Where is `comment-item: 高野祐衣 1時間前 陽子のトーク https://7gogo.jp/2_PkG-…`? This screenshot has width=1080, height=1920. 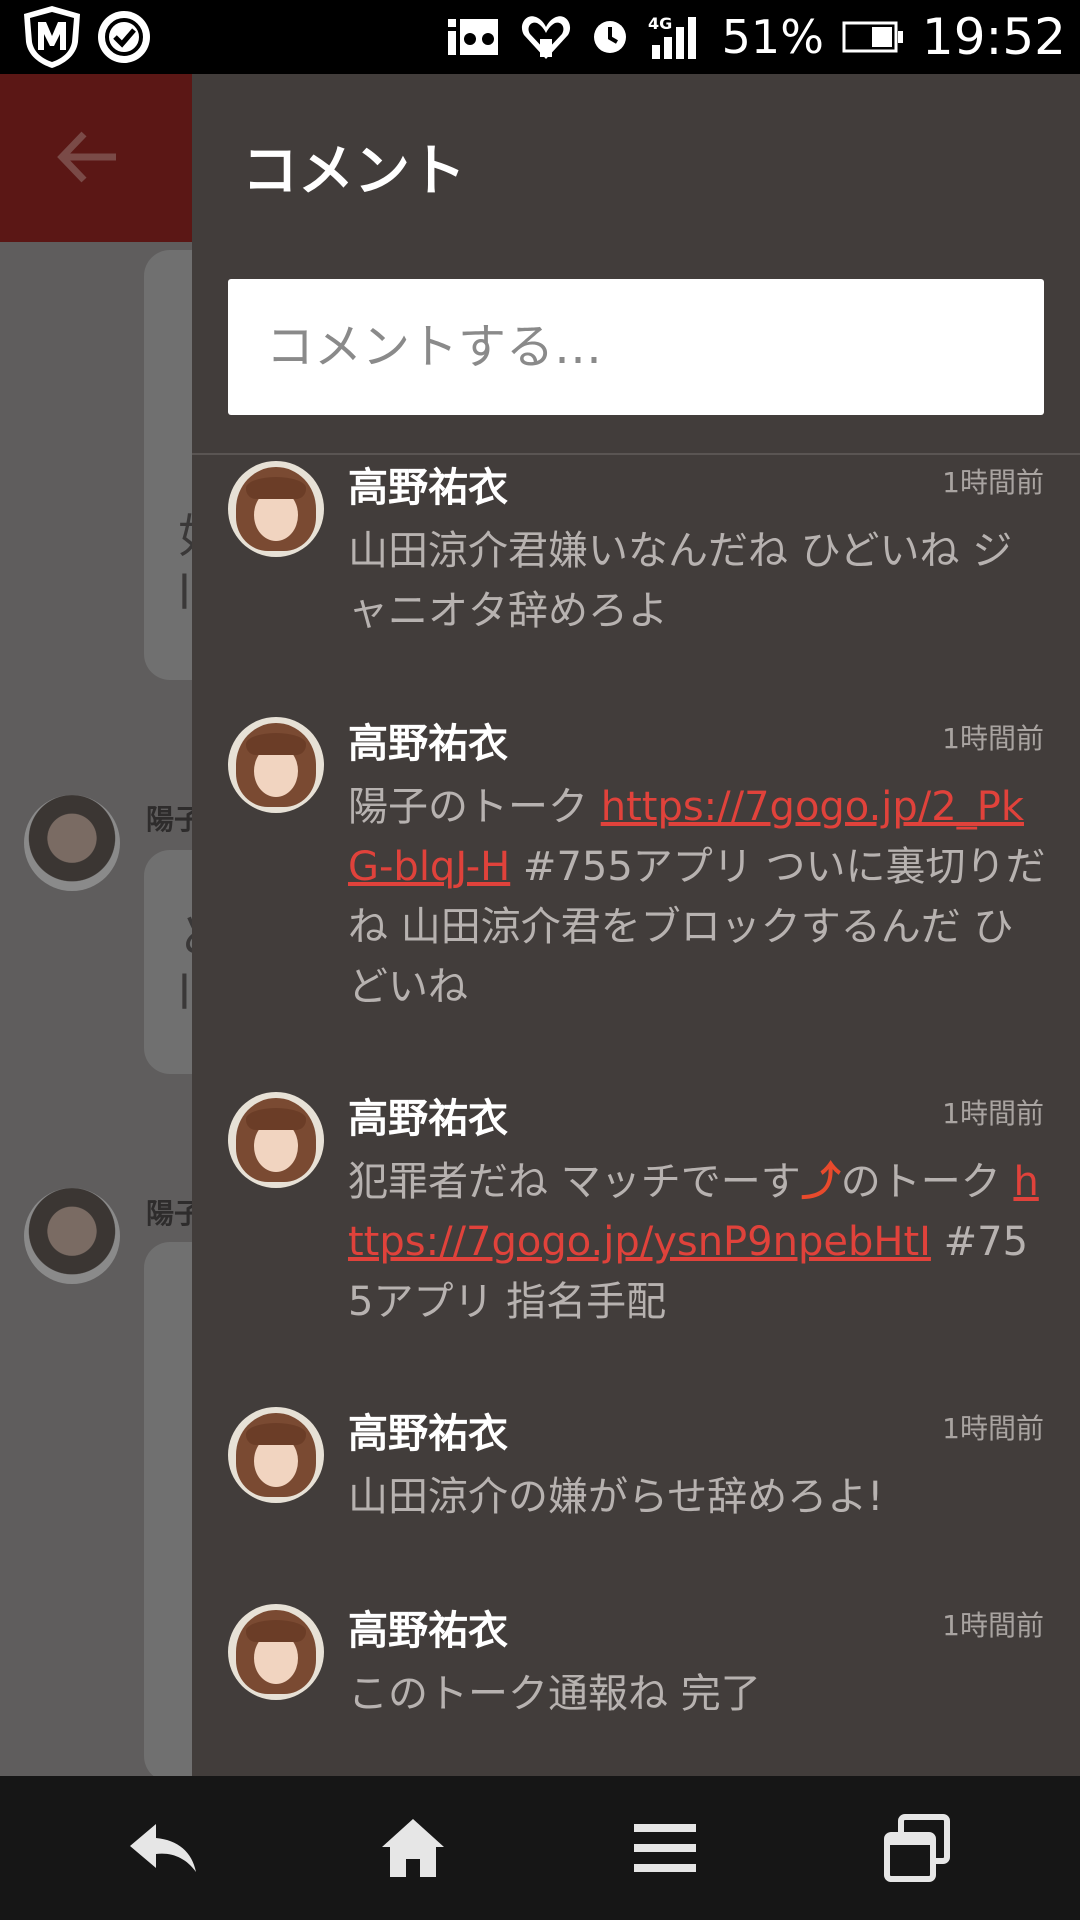 comment-item: 高野祐衣 1時間前 陽子のトーク https://7gogo.jp/2_PkG-… is located at coordinates (637, 867).